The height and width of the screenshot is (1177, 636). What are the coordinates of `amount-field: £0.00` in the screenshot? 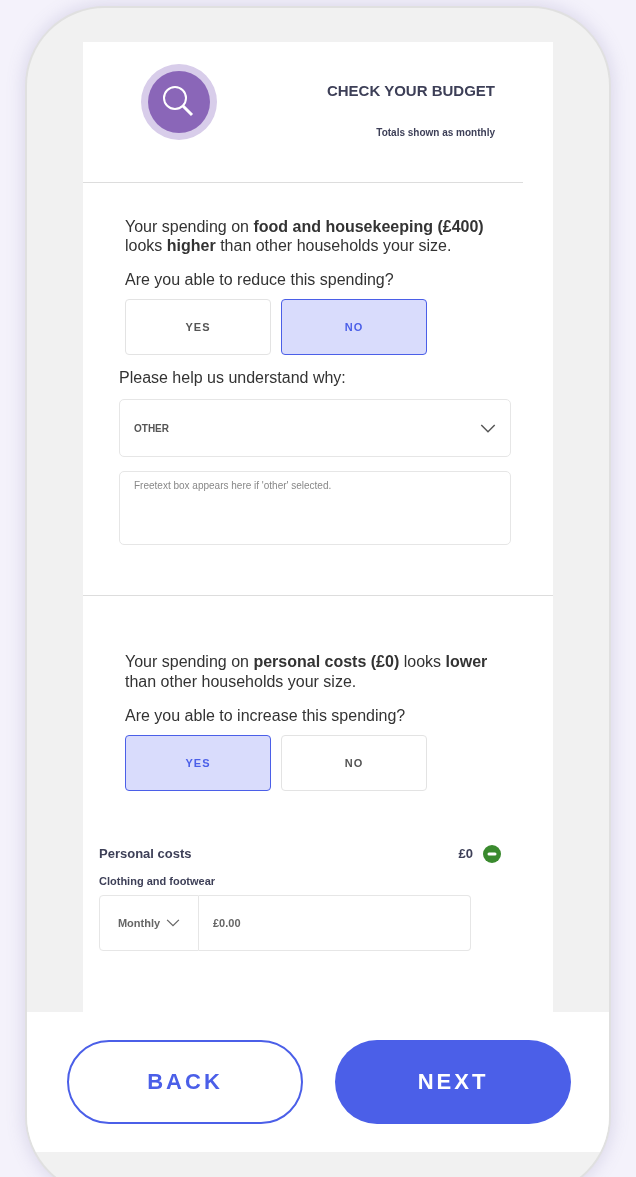 It's located at (335, 922).